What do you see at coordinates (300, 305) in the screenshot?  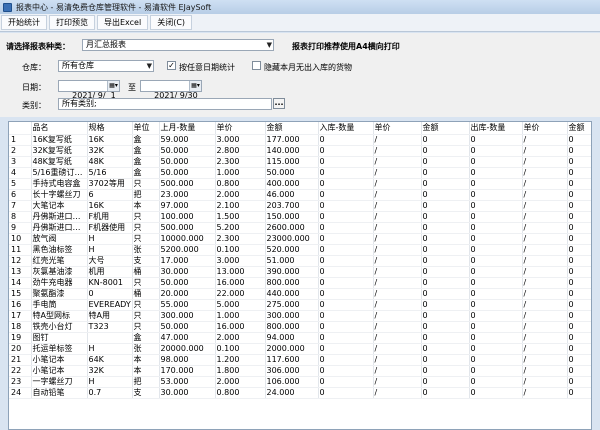 I see `table-row: 16 手电筒 EVEREADY 只 55.000 5.000 275.000 0/0 0/0` at bounding box center [300, 305].